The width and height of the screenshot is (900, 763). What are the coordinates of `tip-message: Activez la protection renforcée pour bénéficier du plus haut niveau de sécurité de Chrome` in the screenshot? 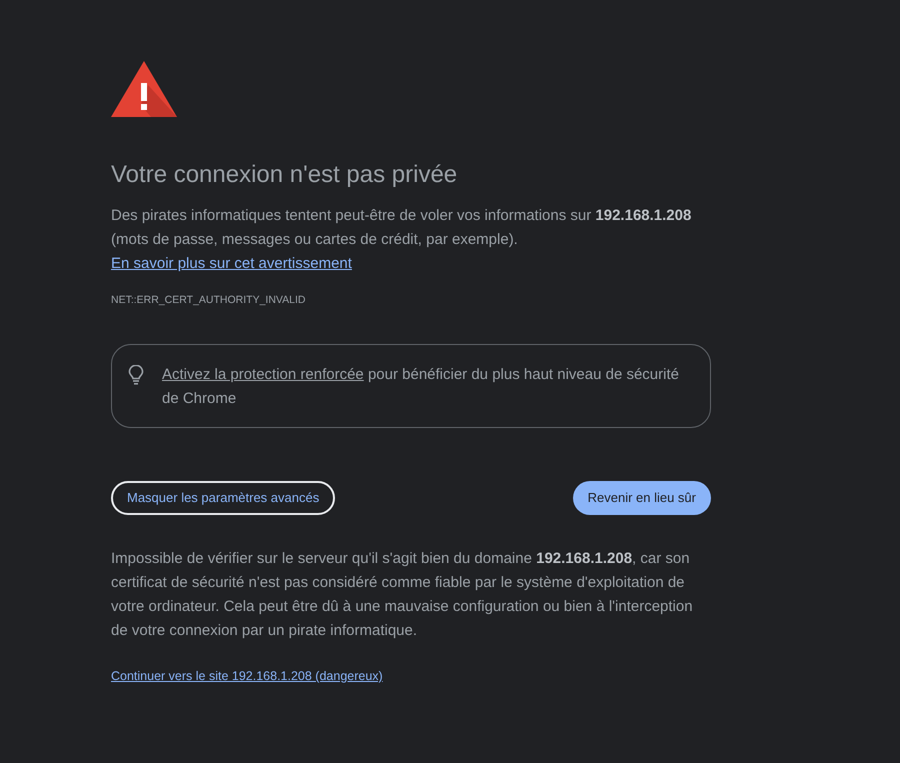 It's located at (421, 387).